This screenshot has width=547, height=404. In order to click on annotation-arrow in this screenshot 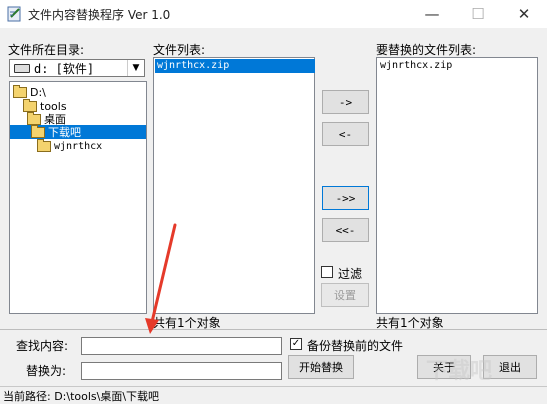, I will do `click(161, 278)`.